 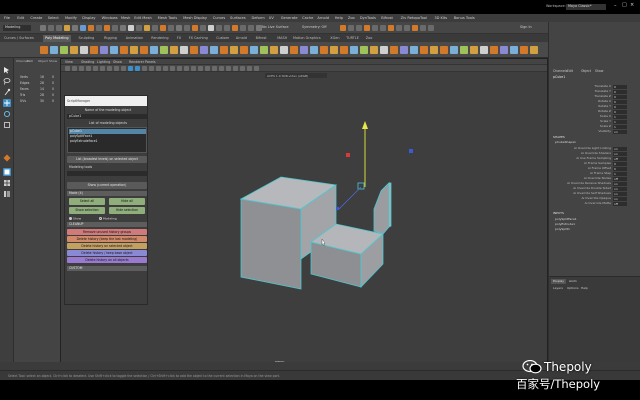 I want to click on radio-button-icon, so click(x=100, y=218).